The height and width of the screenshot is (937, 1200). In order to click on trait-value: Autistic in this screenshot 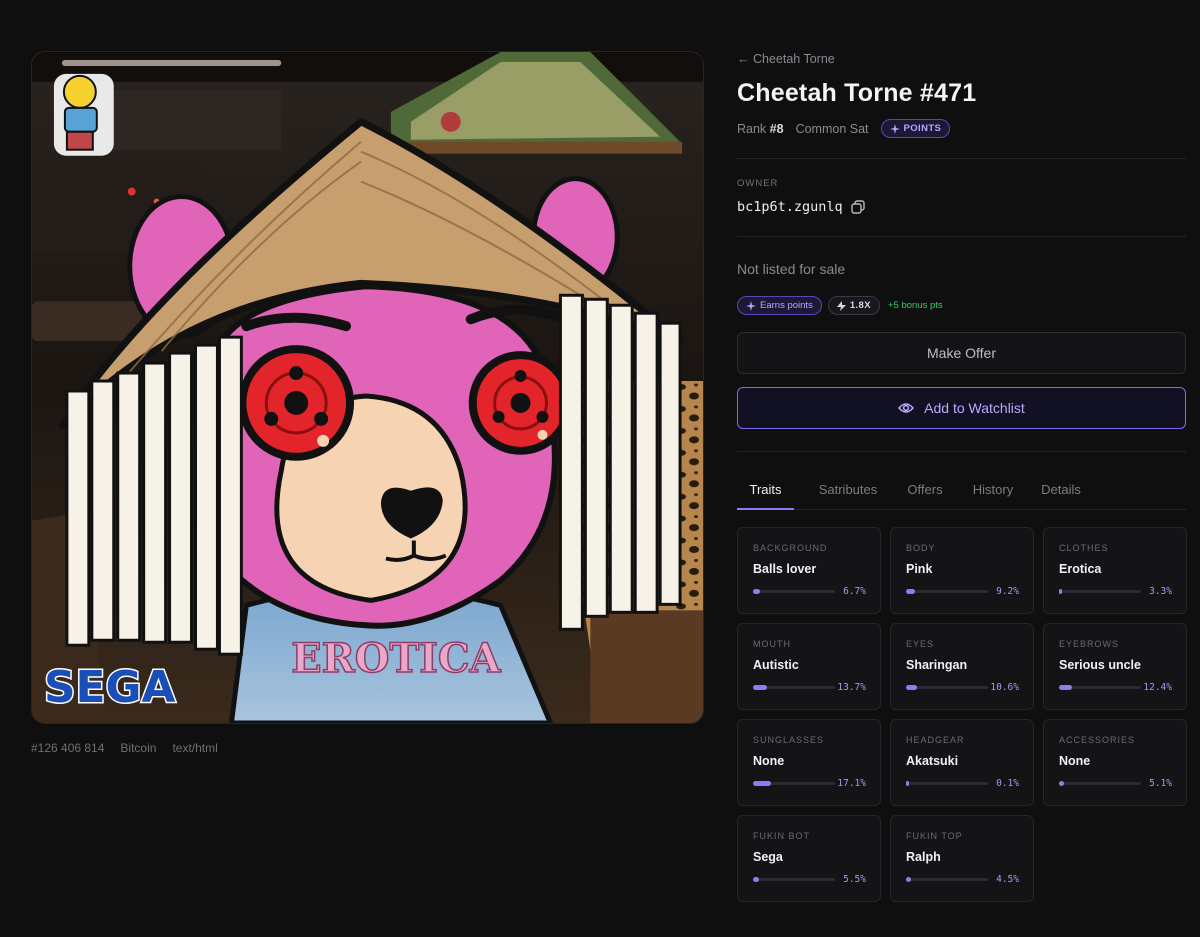, I will do `click(776, 665)`.